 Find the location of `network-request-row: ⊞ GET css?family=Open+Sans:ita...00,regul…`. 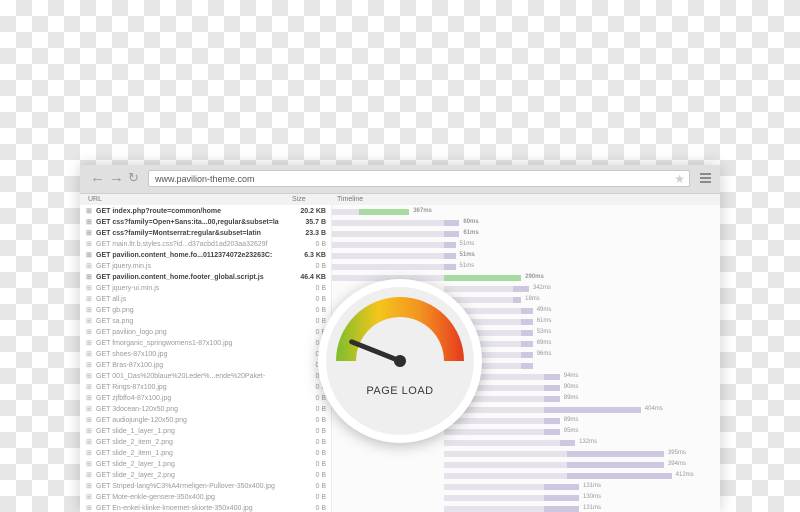

network-request-row: ⊞ GET css?family=Open+Sans:ita...00,regul… is located at coordinates (400, 222).